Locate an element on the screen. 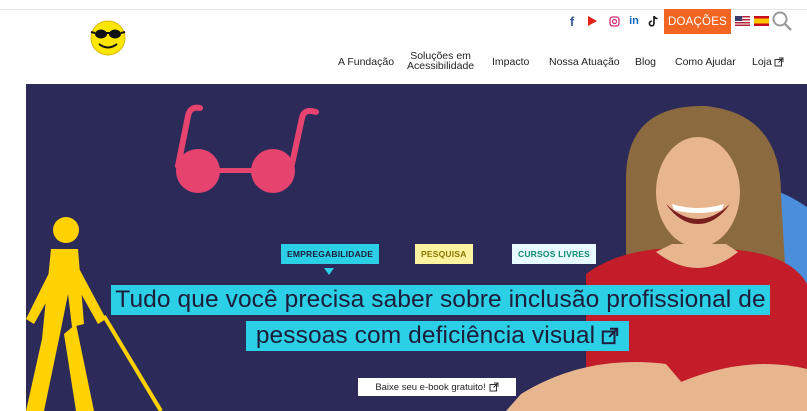 The image size is (807, 411). nav-label: A Fundação is located at coordinates (366, 62).